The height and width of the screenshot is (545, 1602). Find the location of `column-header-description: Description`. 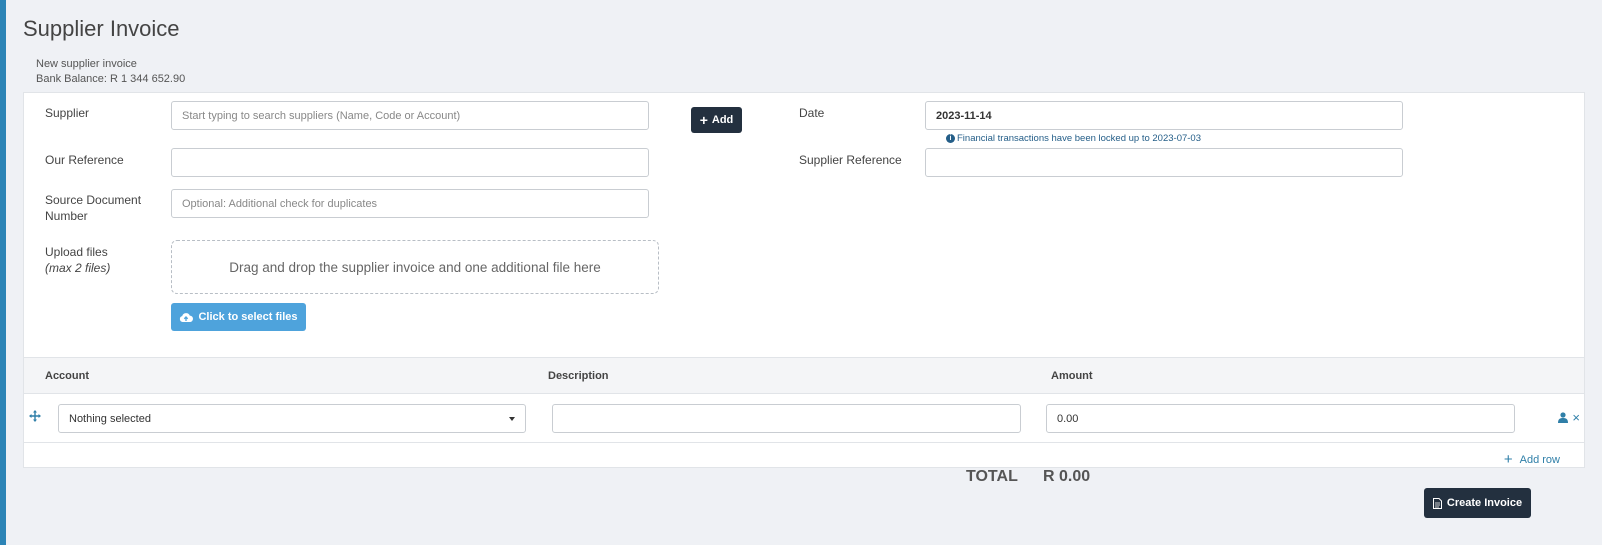

column-header-description: Description is located at coordinates (578, 376).